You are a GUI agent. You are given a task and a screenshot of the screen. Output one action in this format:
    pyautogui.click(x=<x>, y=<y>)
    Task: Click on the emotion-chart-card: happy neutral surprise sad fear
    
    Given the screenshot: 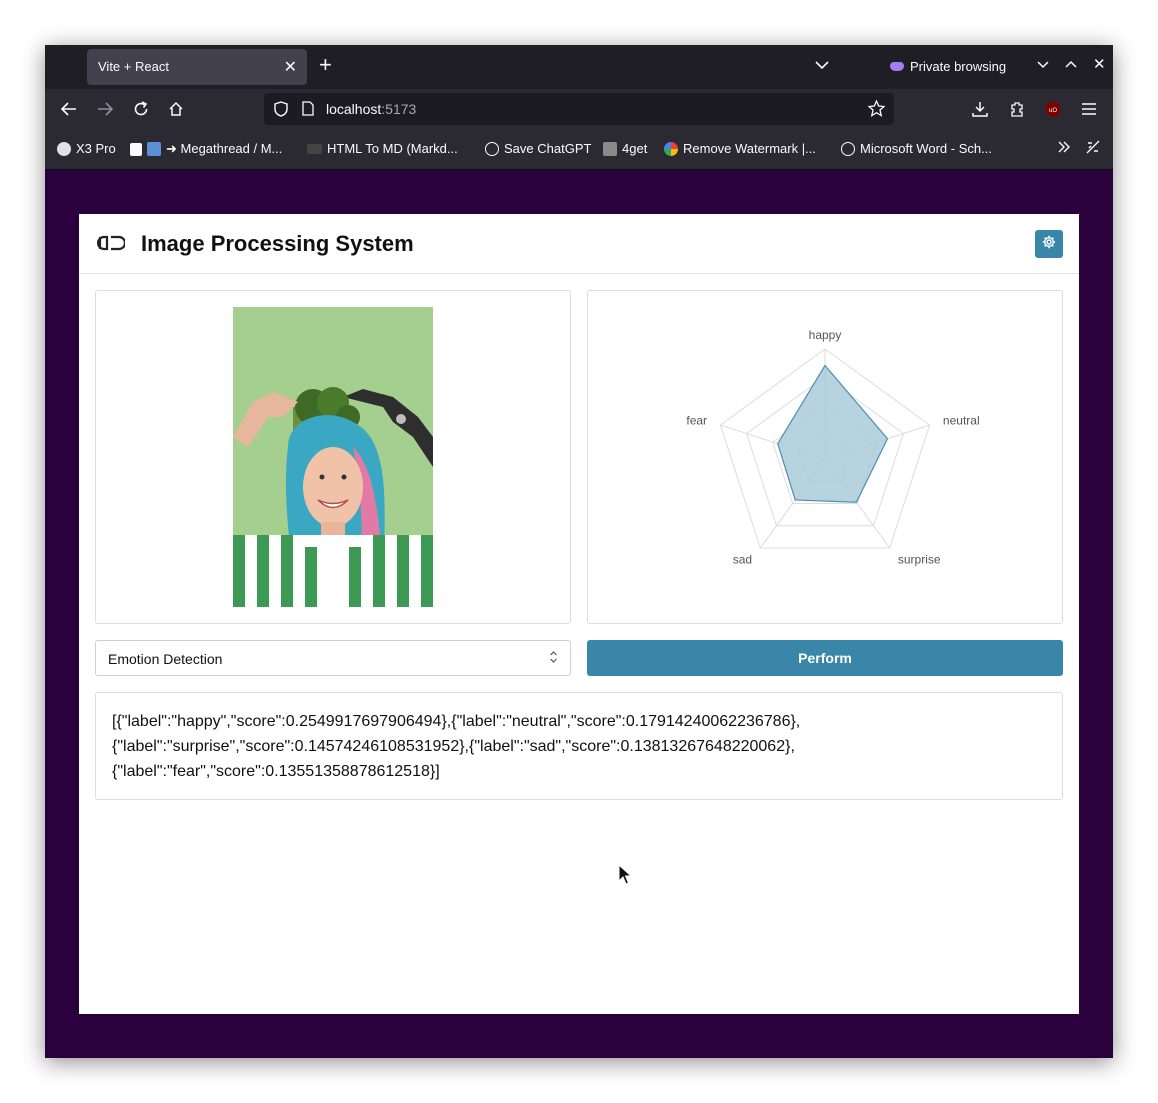 What is the action you would take?
    pyautogui.click(x=825, y=457)
    